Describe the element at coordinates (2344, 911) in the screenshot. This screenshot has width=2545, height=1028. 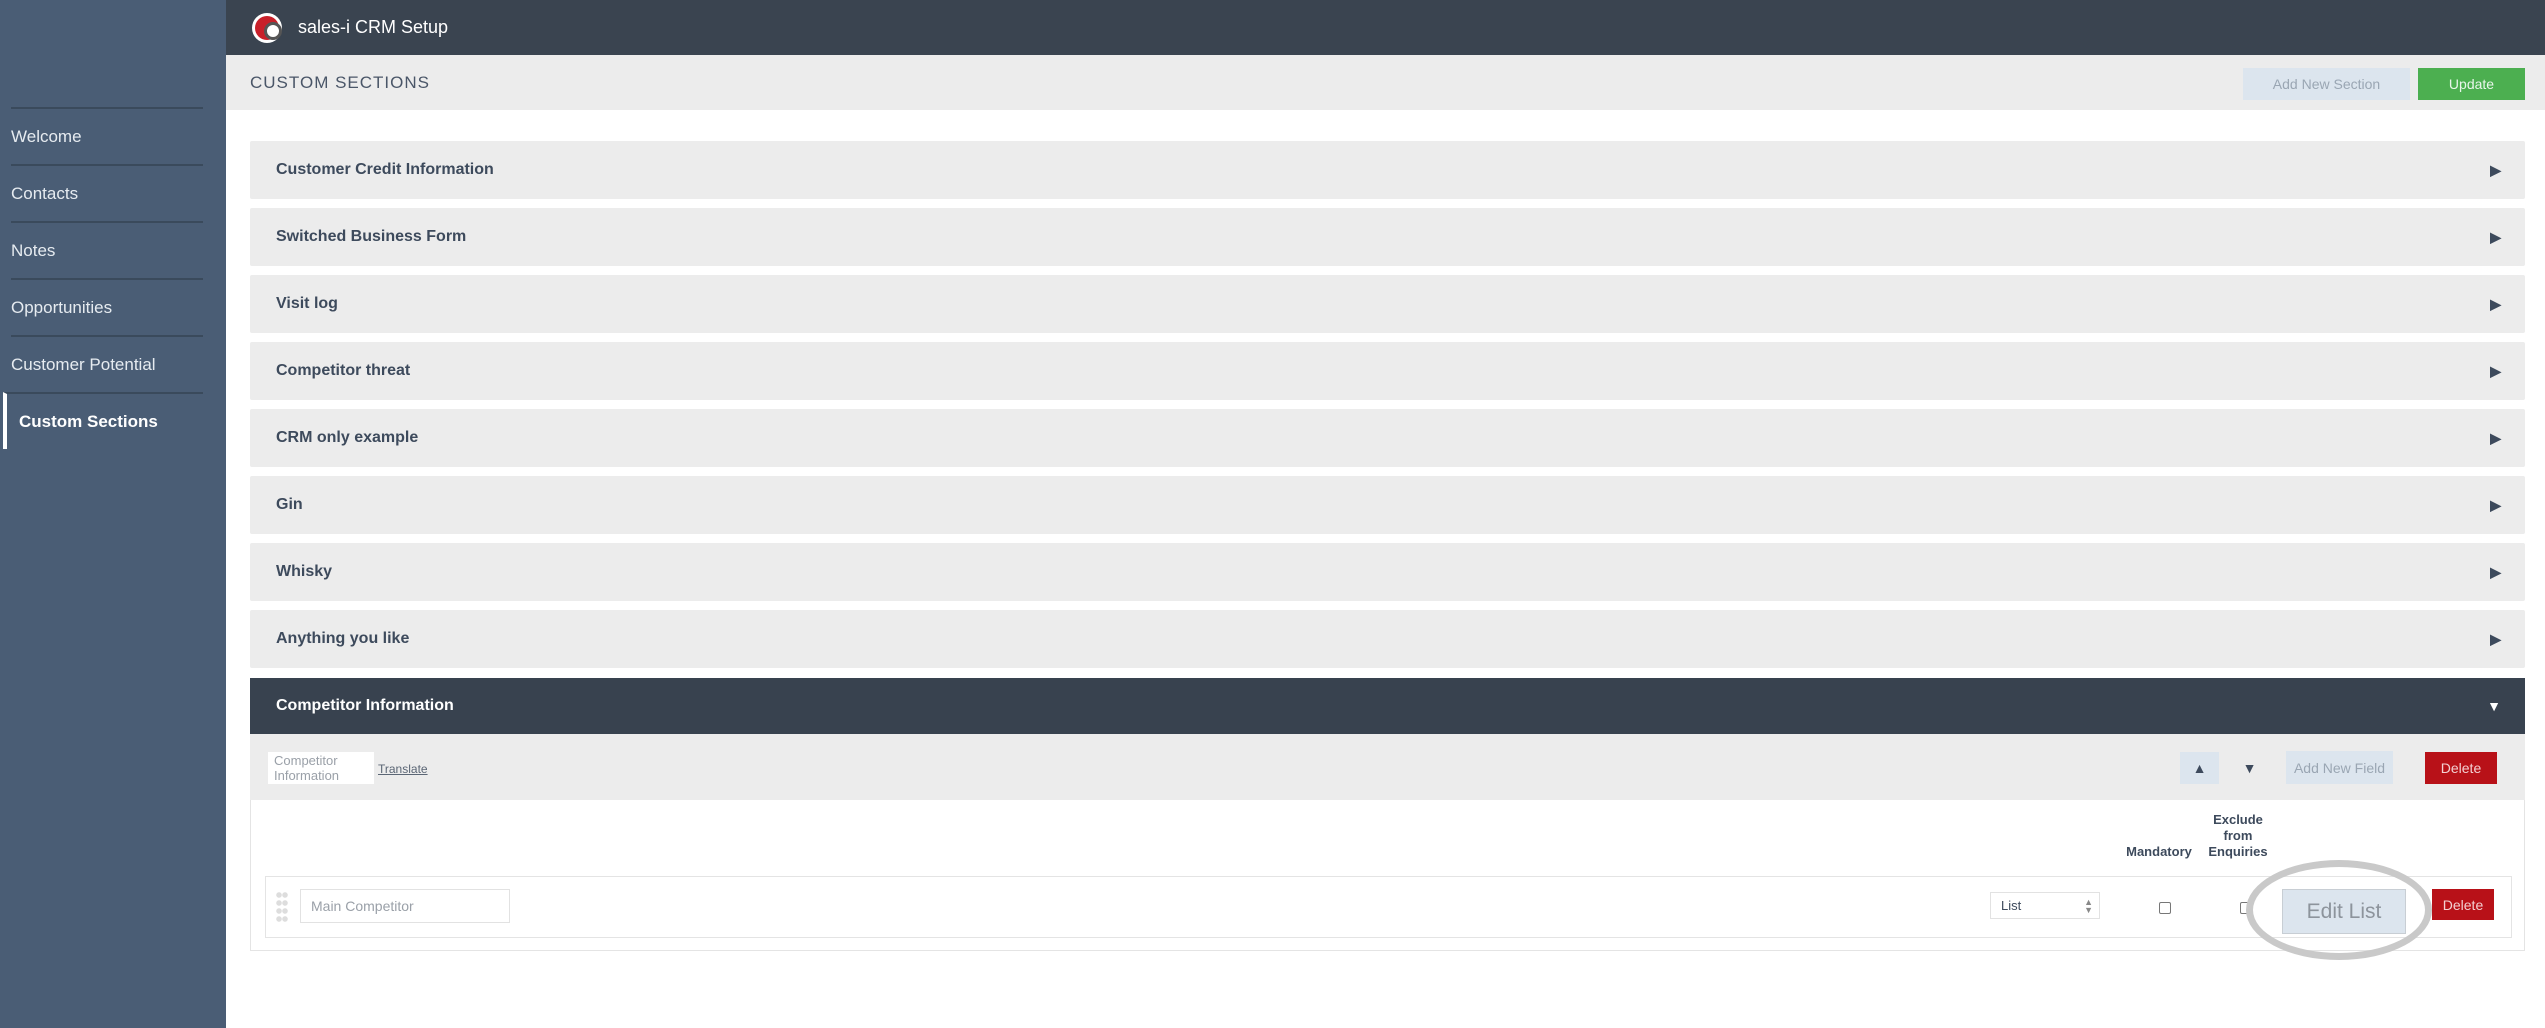
I see `edit-list-button: Edit List` at that location.